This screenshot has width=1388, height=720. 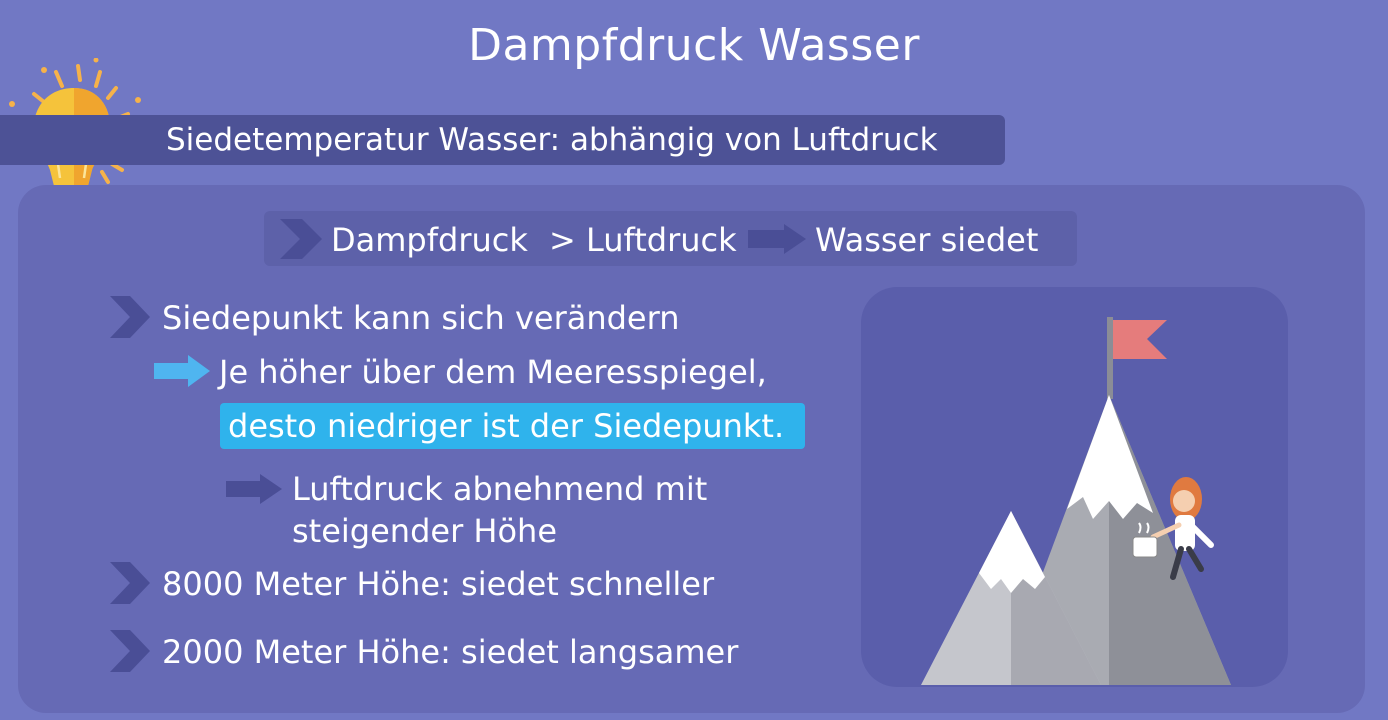 What do you see at coordinates (425, 531) in the screenshot?
I see `air-pressure-line2: steigender Höhe` at bounding box center [425, 531].